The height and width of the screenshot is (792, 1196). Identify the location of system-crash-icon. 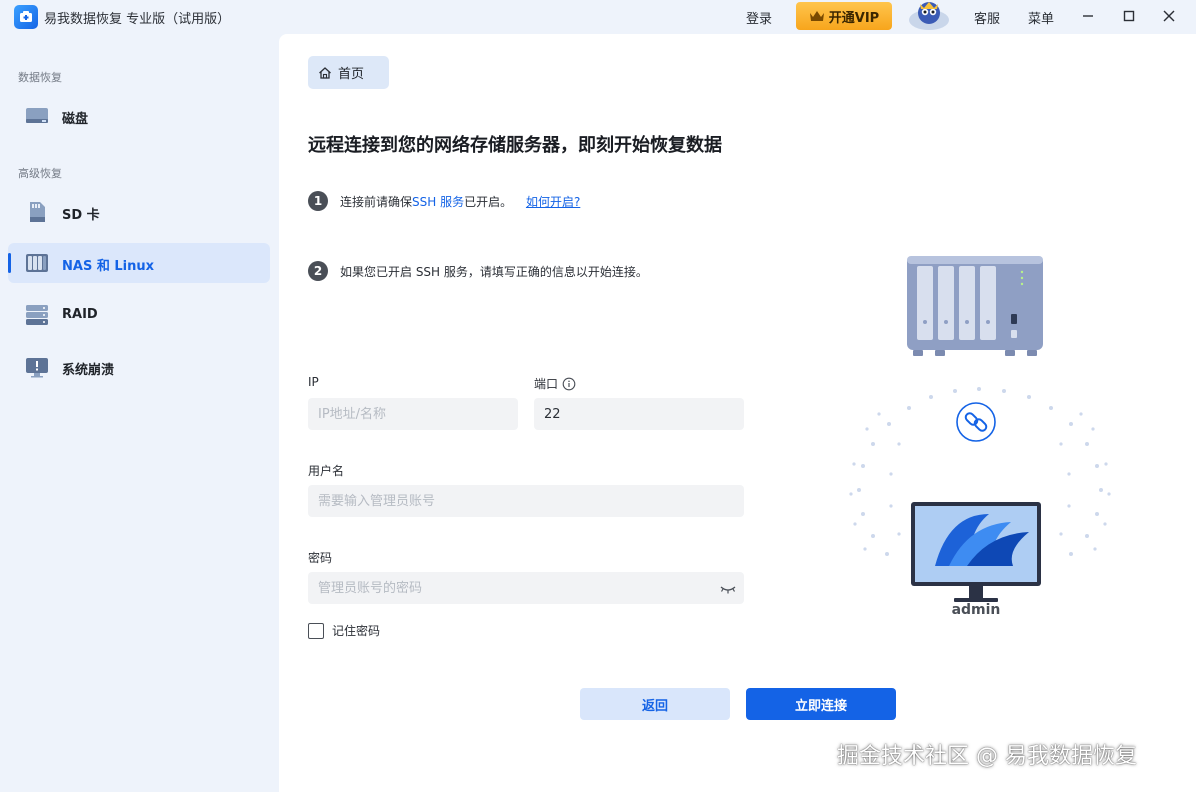
(37, 368).